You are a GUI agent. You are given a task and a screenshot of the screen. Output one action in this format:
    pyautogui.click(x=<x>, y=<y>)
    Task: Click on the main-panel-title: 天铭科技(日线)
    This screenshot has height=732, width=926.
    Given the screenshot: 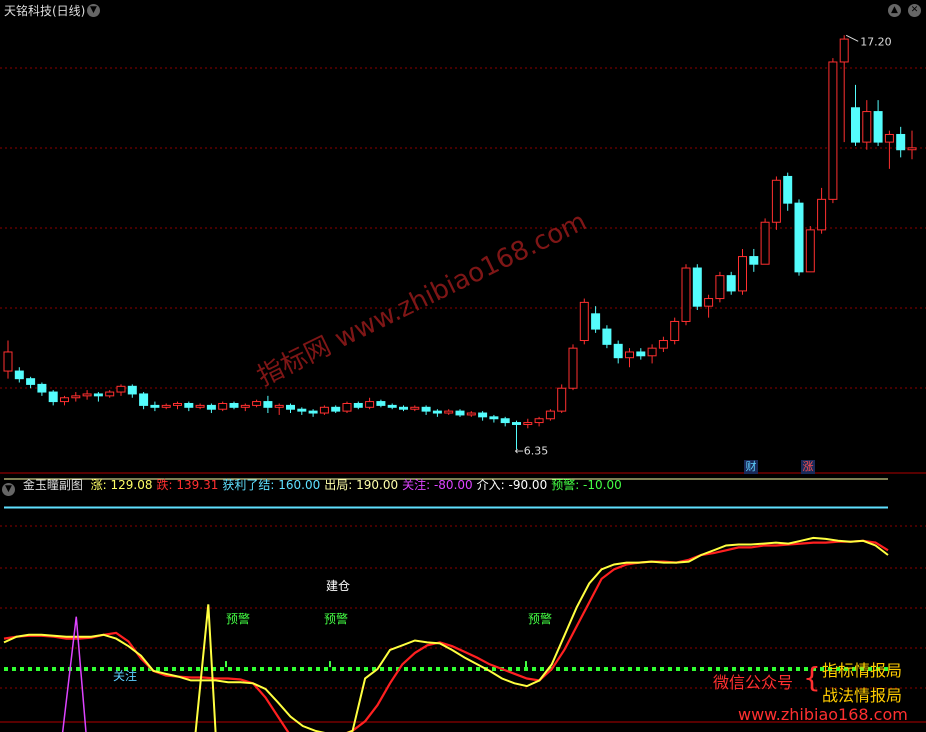 What is the action you would take?
    pyautogui.click(x=44, y=10)
    